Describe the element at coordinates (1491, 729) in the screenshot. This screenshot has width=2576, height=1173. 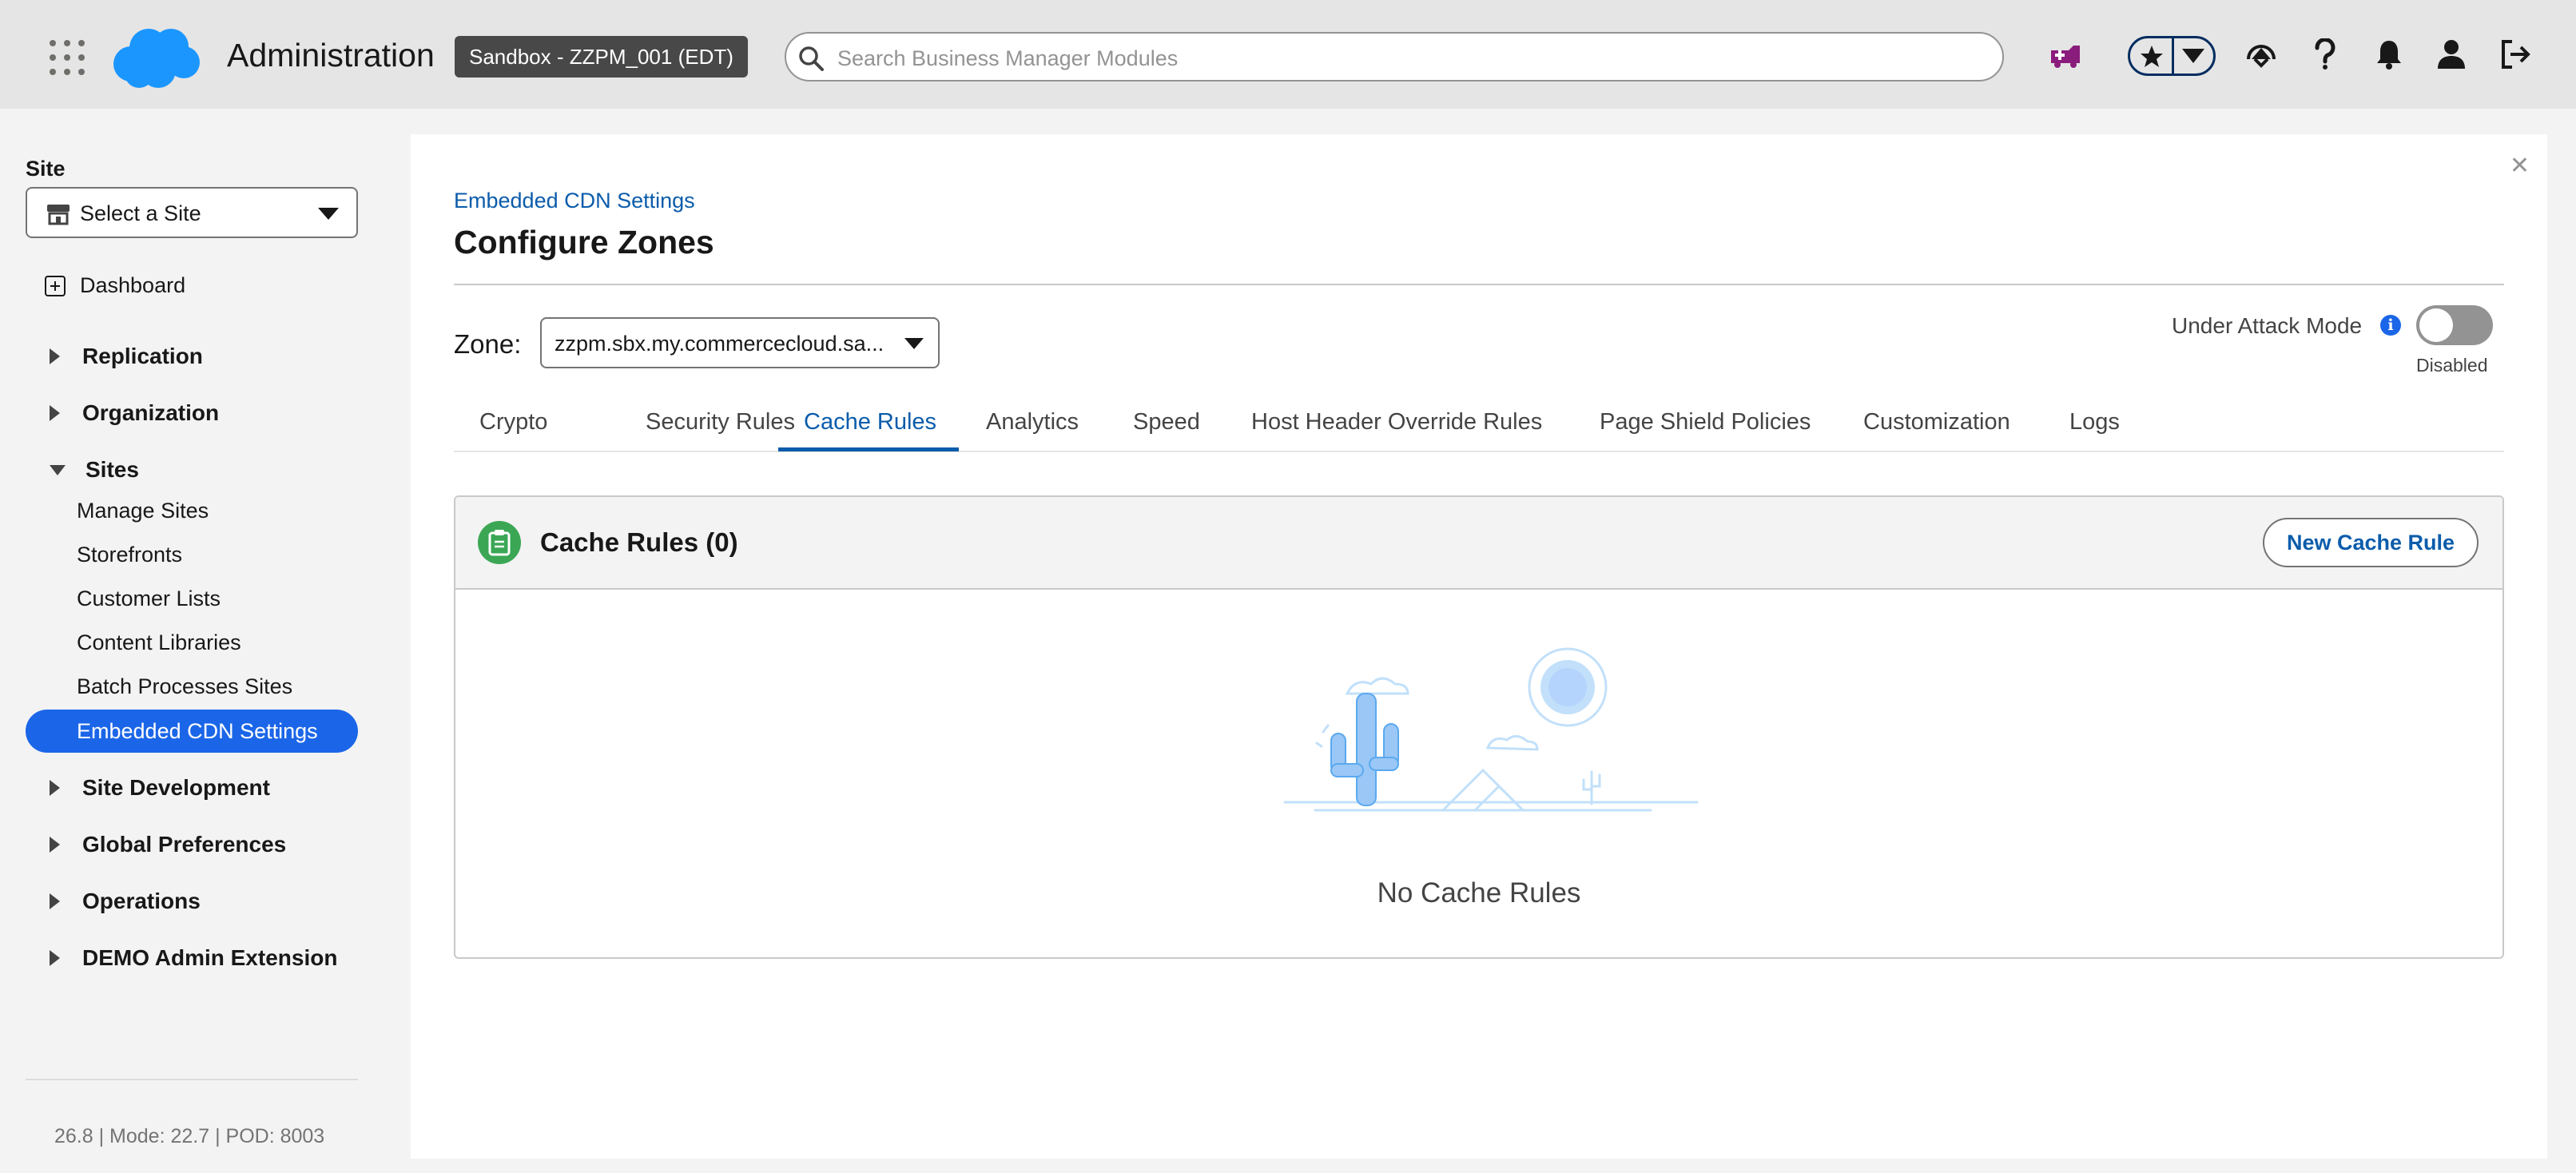
I see `desert-empty-state-illustration` at that location.